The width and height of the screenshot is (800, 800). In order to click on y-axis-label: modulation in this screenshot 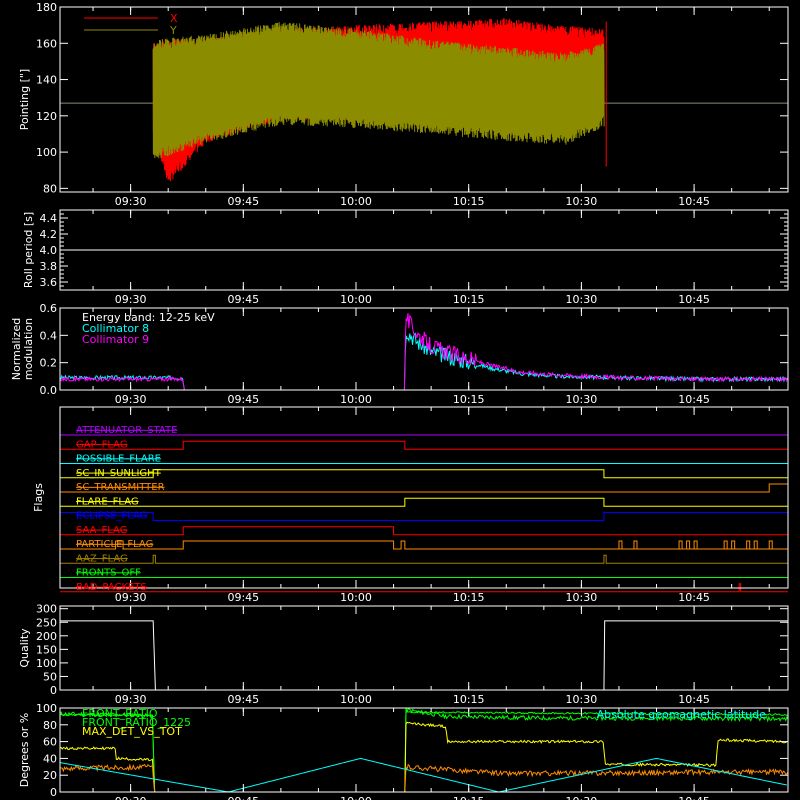, I will do `click(28, 349)`.